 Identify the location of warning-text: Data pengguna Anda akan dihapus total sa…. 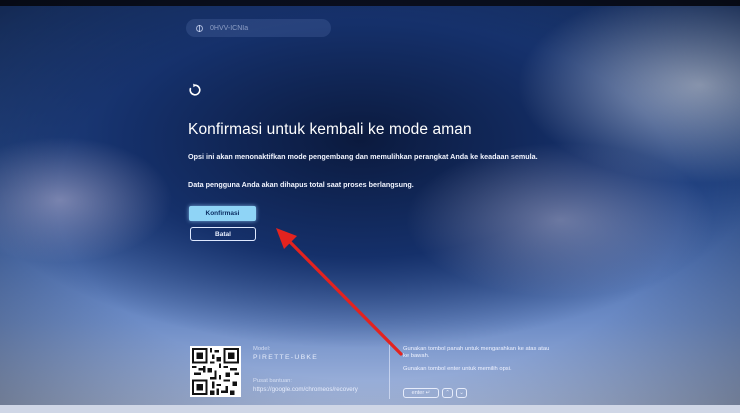
(301, 184).